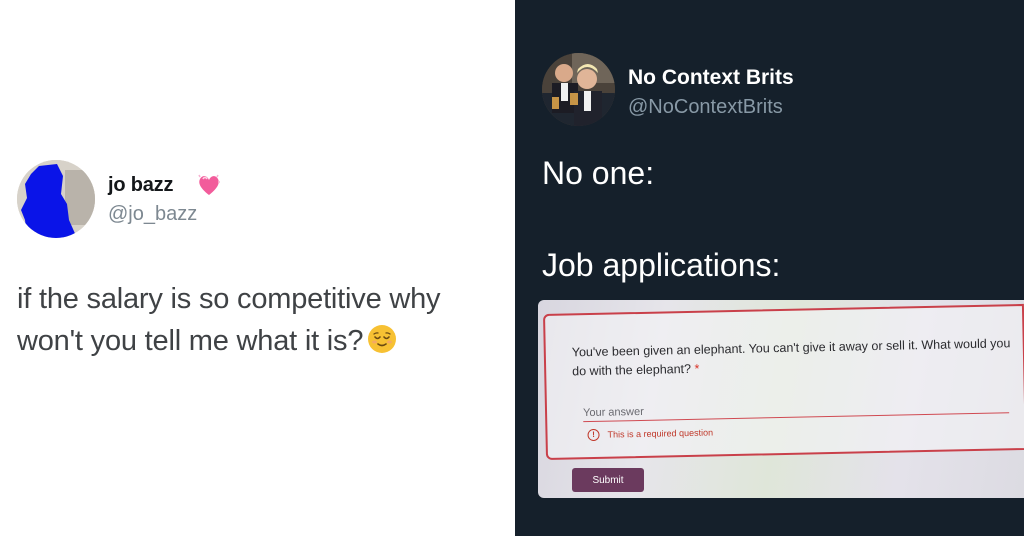 The width and height of the screenshot is (1024, 536). I want to click on answer-placeholder: Your answer, so click(613, 412).